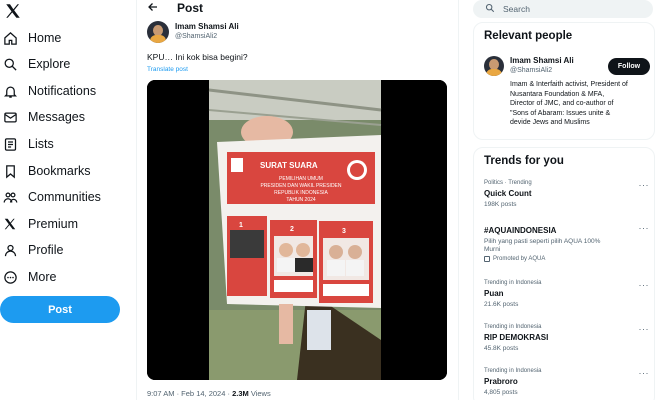 This screenshot has height=400, width=655. Describe the element at coordinates (190, 8) in the screenshot. I see `page-title: Post` at that location.